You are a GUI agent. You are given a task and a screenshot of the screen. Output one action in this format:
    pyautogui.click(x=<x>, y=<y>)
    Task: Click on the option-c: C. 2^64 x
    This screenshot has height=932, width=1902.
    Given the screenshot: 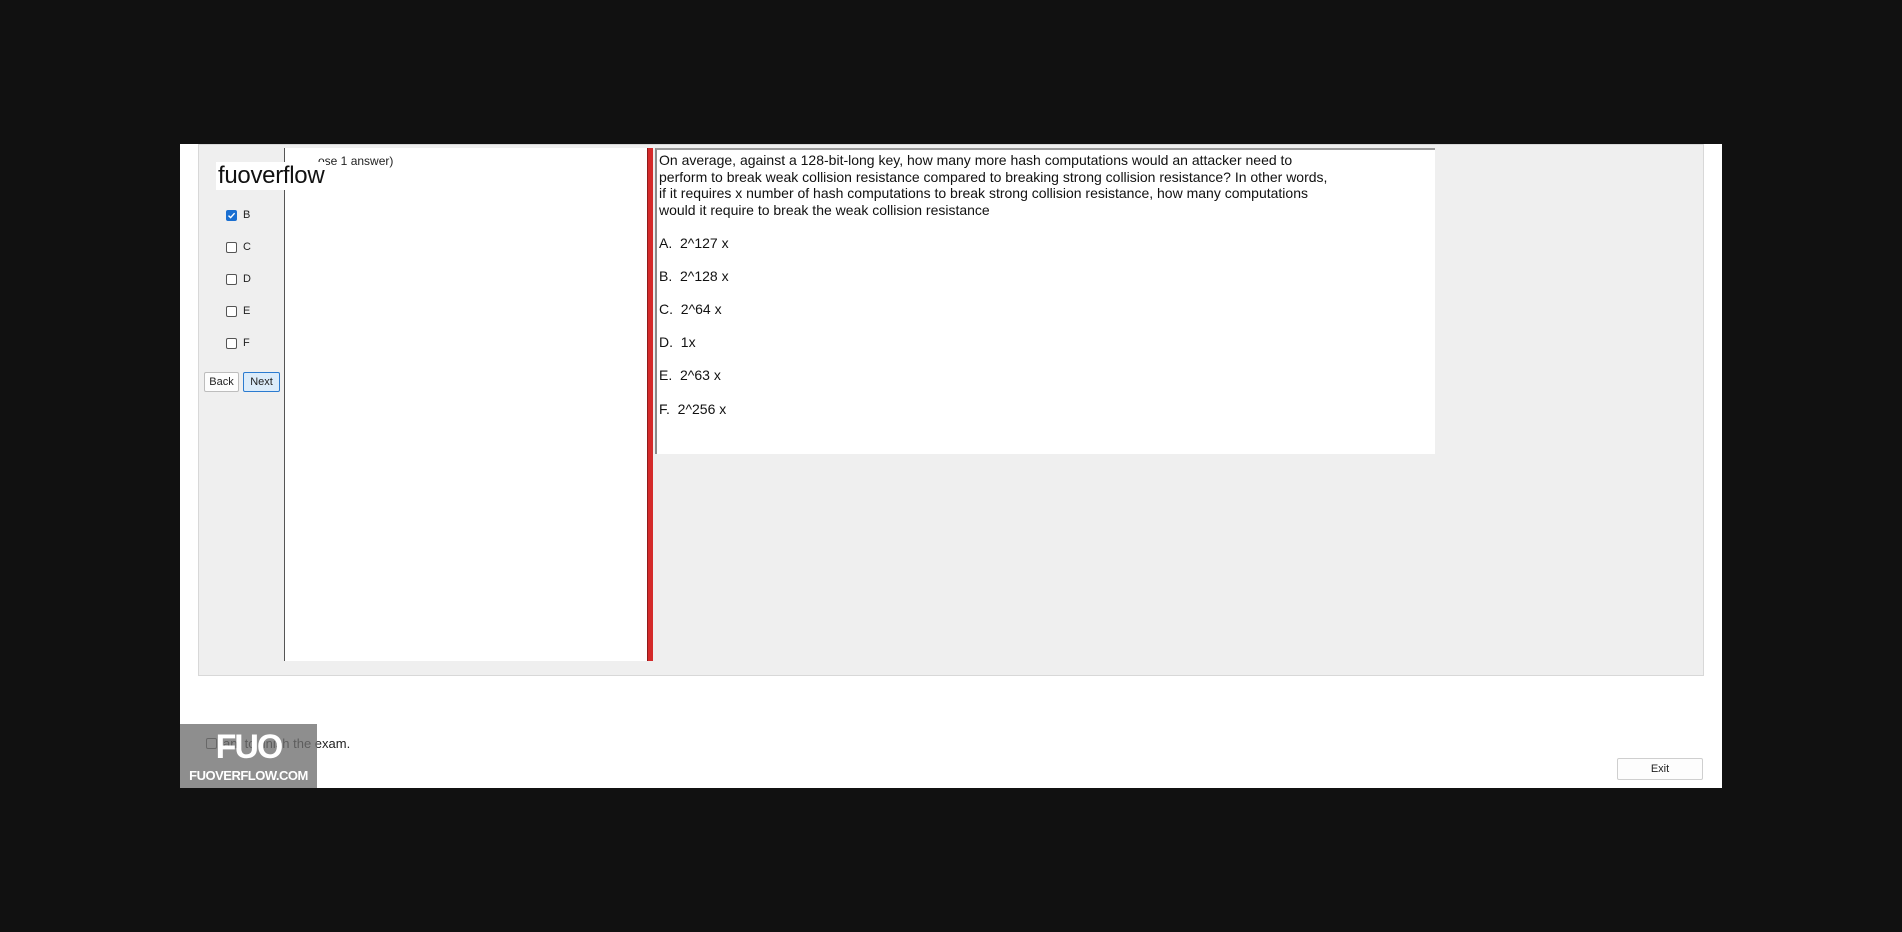 What is the action you would take?
    pyautogui.click(x=690, y=309)
    